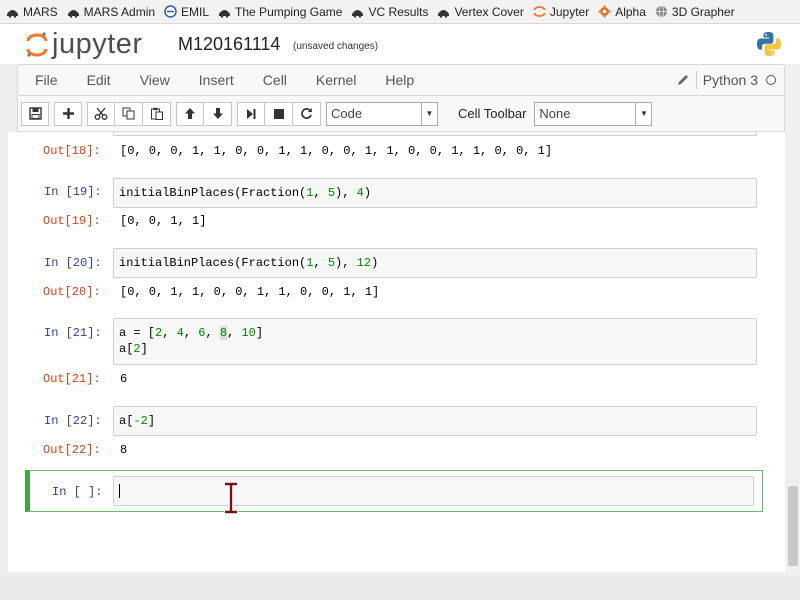  What do you see at coordinates (435, 193) in the screenshot?
I see `code-cell-input-19: initialBinPlaces(Fraction(1, 5), 4)` at bounding box center [435, 193].